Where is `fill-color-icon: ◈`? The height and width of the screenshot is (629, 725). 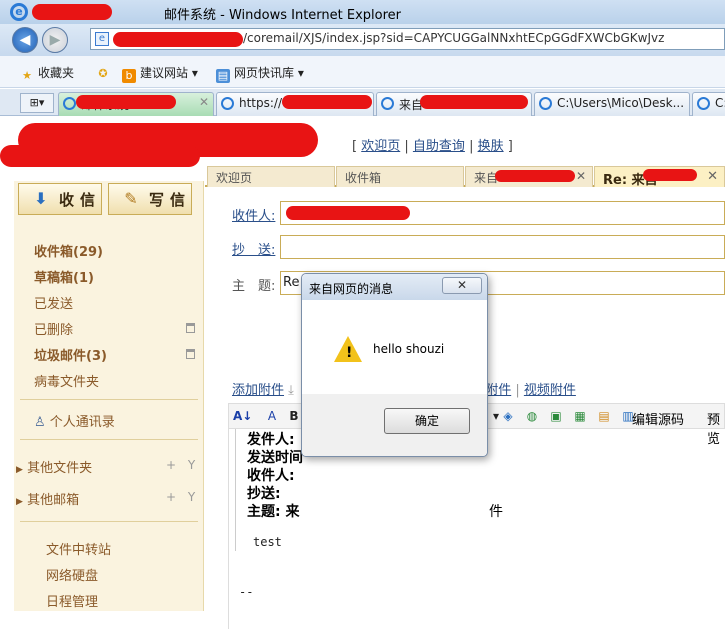
fill-color-icon: ◈ is located at coordinates (508, 416).